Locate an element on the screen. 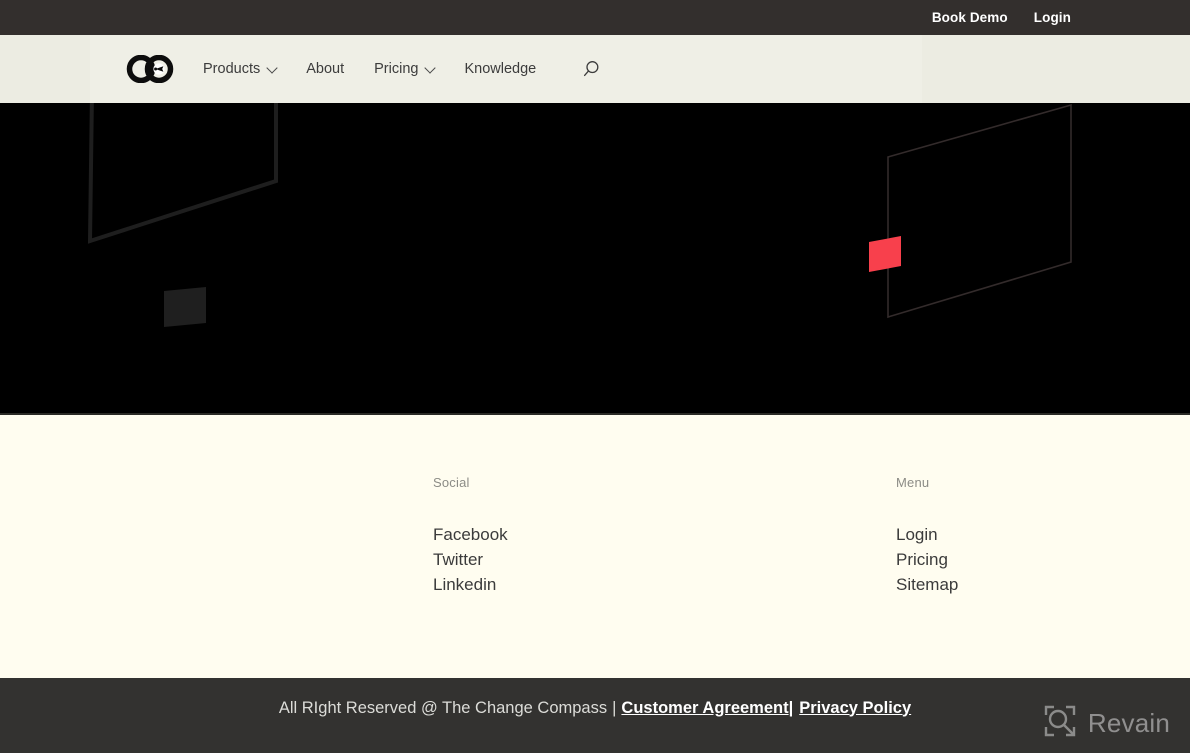 This screenshot has height=753, width=1190. nav-item-about: About is located at coordinates (325, 69).